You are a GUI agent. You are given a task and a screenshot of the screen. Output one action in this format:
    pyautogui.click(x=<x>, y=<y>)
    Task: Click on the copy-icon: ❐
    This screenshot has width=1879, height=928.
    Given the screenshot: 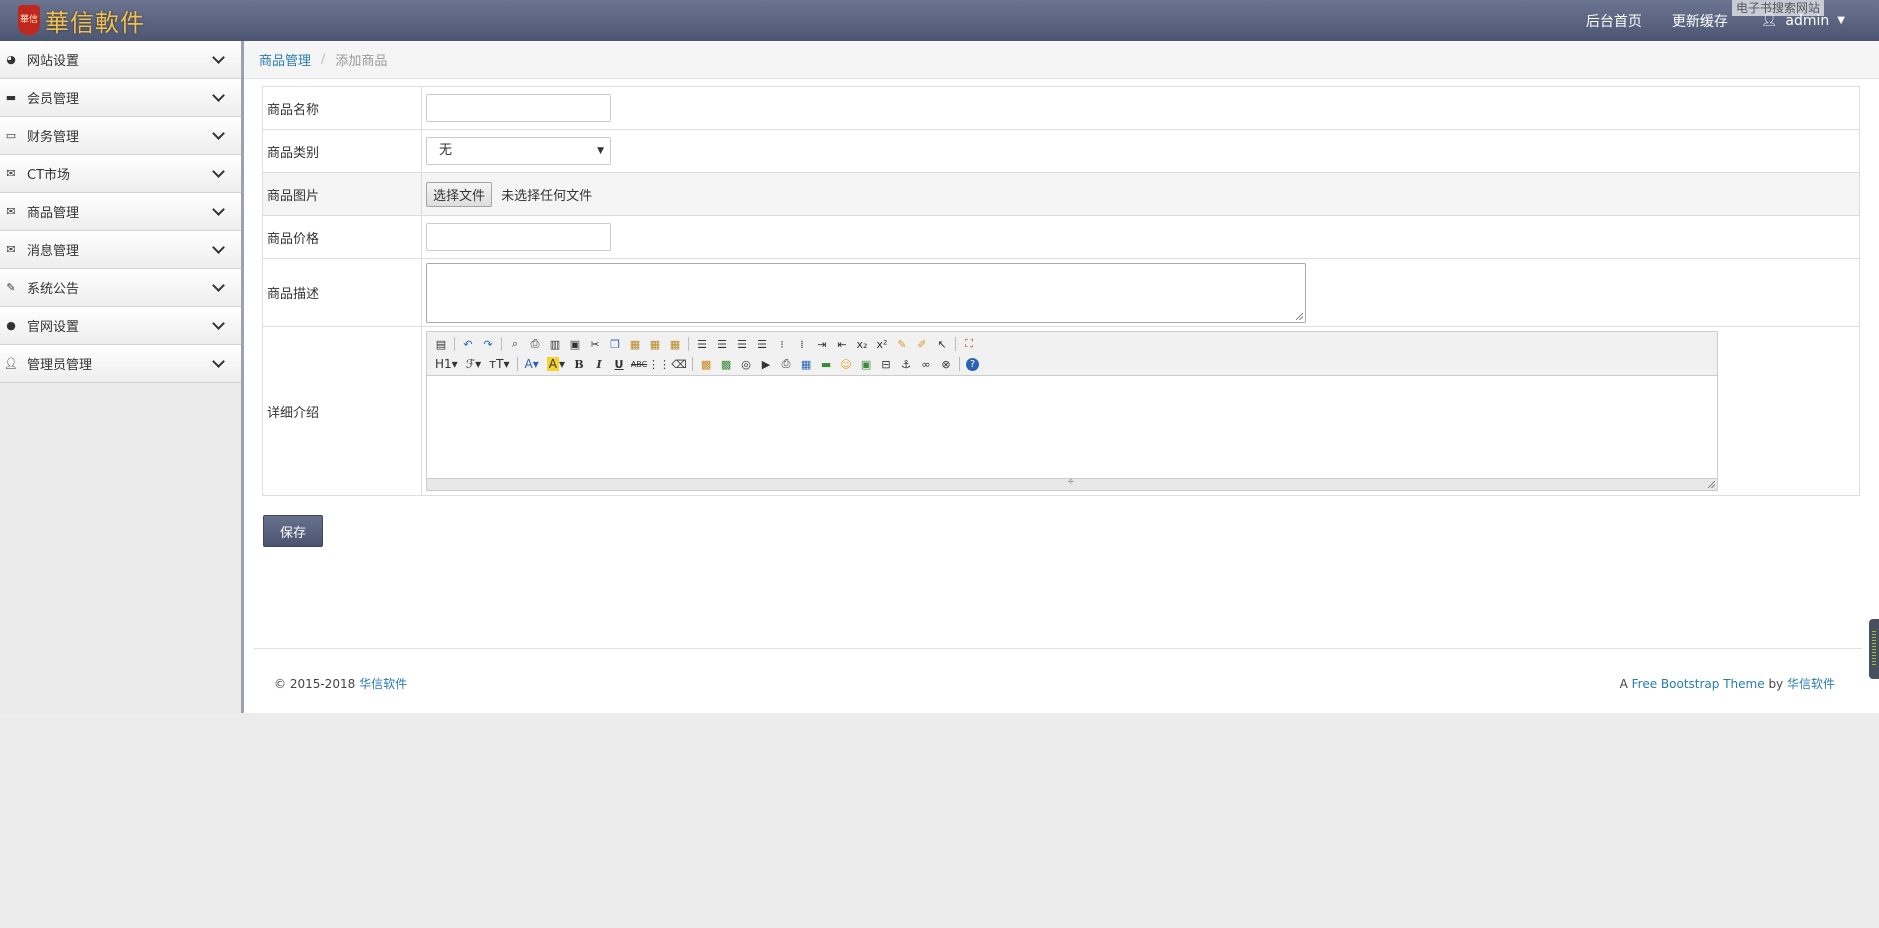 What is the action you would take?
    pyautogui.click(x=615, y=344)
    